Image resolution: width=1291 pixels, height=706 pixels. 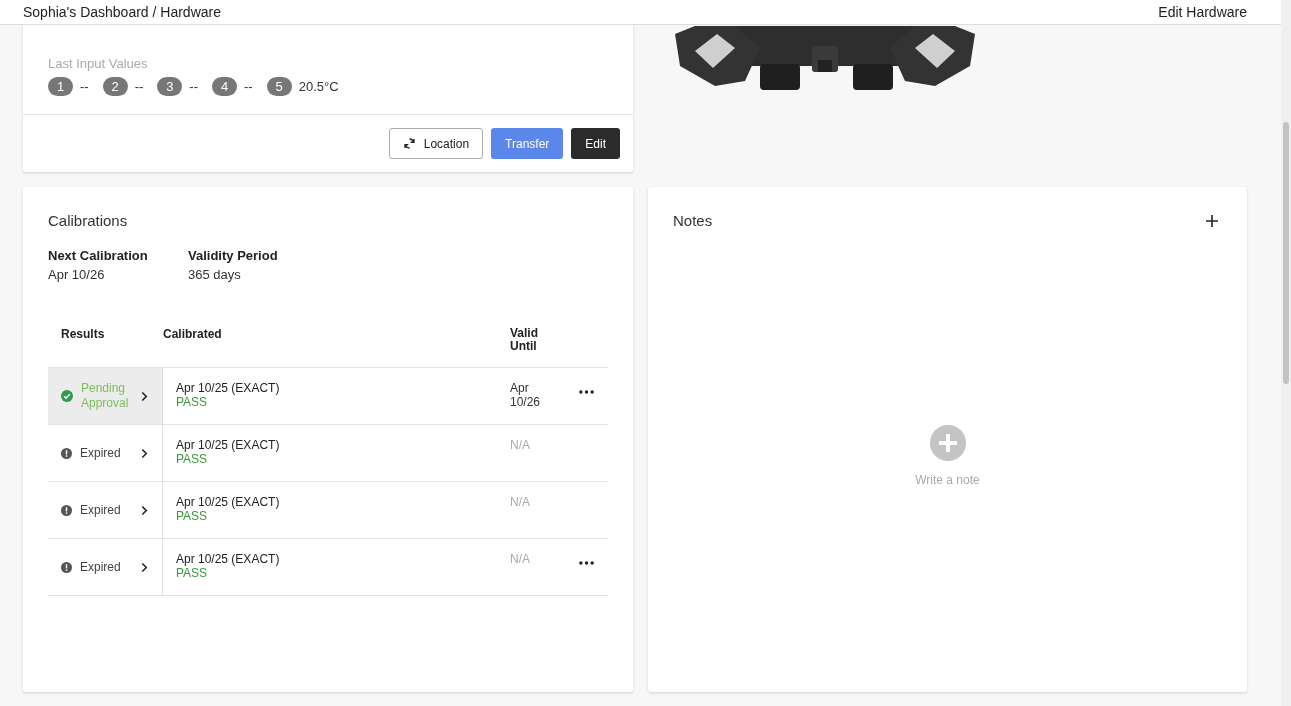 What do you see at coordinates (279, 86) in the screenshot?
I see `input-number-badge: 5` at bounding box center [279, 86].